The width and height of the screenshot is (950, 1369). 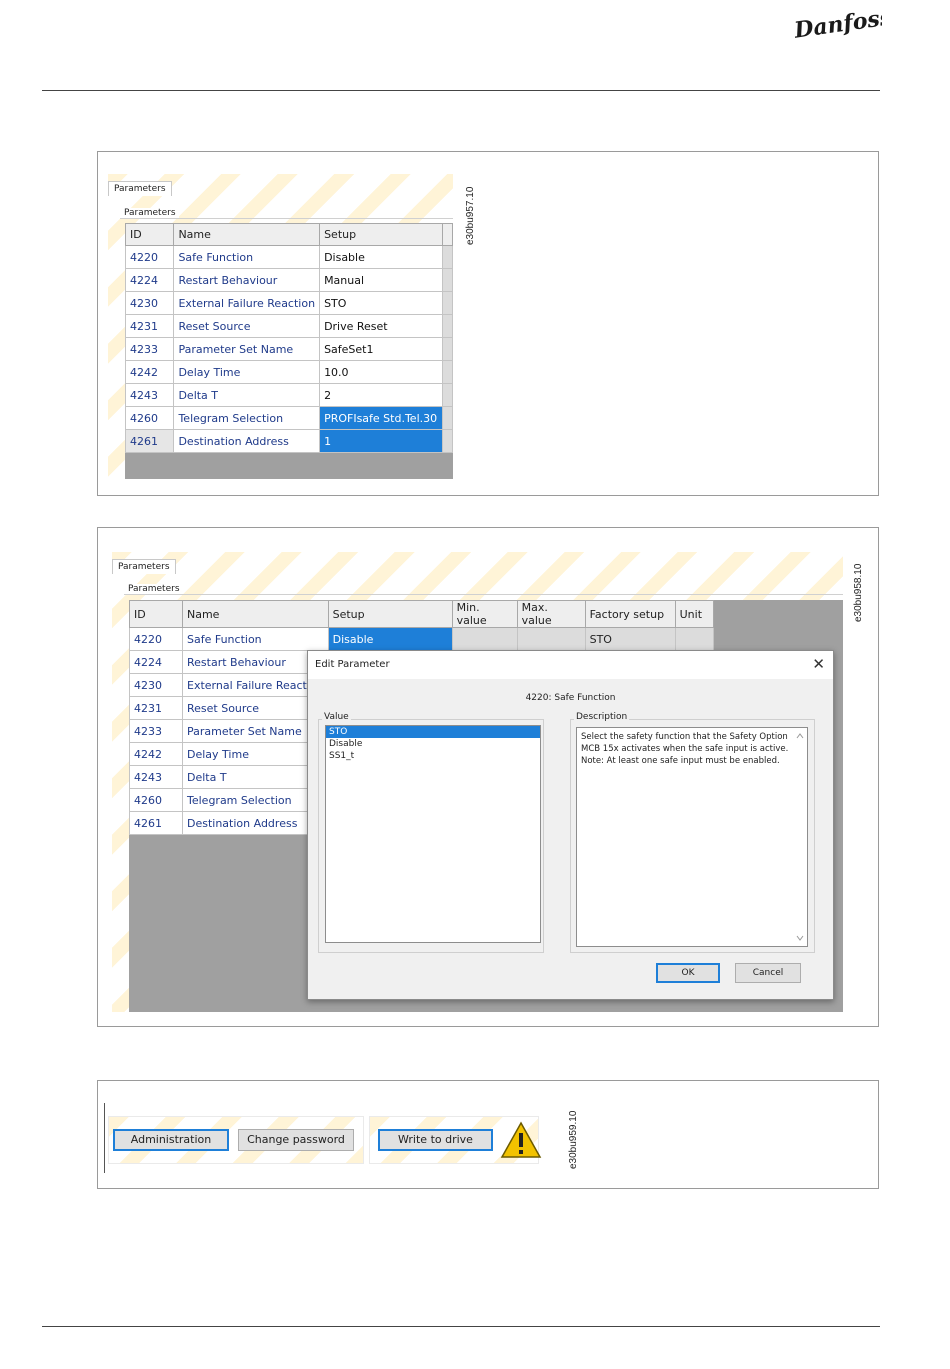 What do you see at coordinates (381, 372) in the screenshot?
I see `row-setup: 10.0` at bounding box center [381, 372].